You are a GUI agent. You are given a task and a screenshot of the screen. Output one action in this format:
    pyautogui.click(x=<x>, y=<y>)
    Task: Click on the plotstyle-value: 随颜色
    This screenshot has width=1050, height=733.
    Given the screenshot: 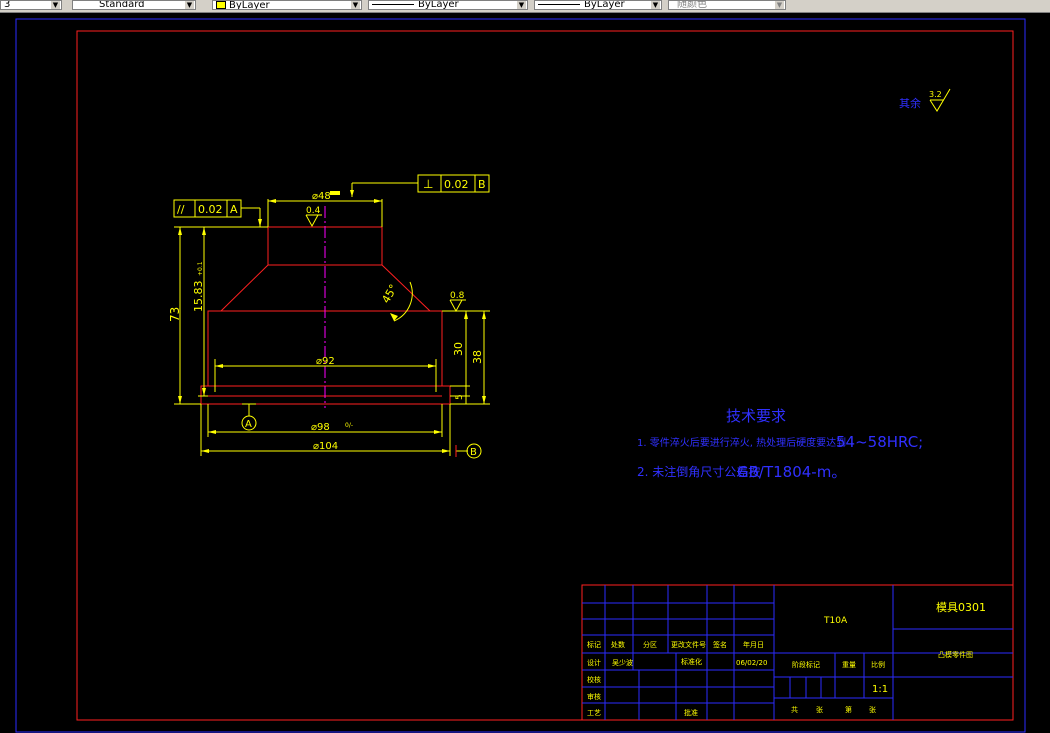 What is the action you would take?
    pyautogui.click(x=692, y=5)
    